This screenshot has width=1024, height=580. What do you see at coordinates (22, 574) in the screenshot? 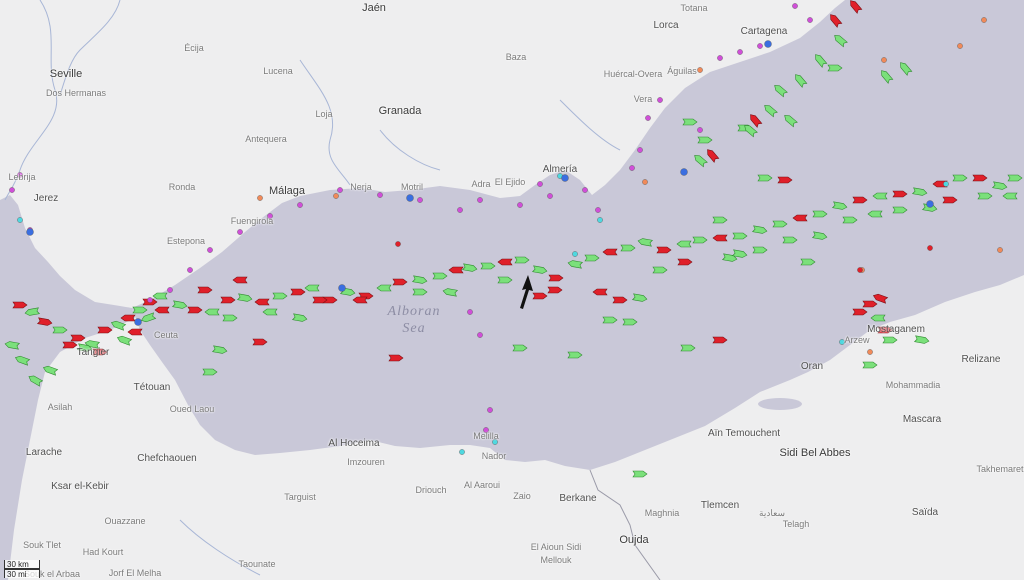
I see `scale-imperial: 30 mi` at bounding box center [22, 574].